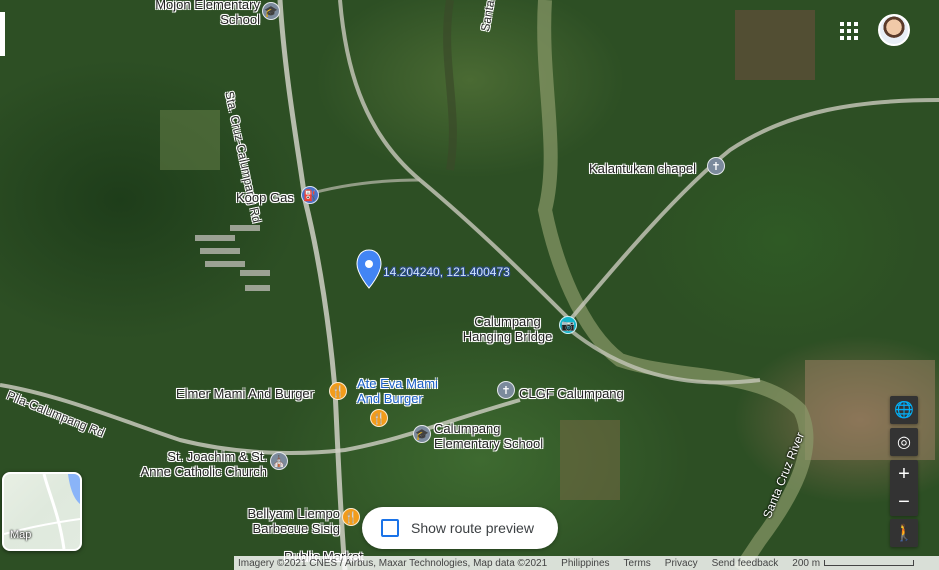 This screenshot has height=570, width=939. What do you see at coordinates (568, 325) in the screenshot?
I see `camera-icon: 📷` at bounding box center [568, 325].